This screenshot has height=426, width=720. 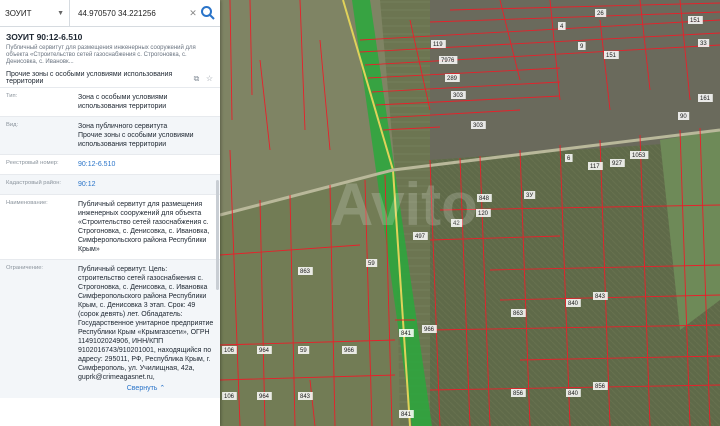 What do you see at coordinates (600, 14) in the screenshot?
I see `parcel-label: 26` at bounding box center [600, 14].